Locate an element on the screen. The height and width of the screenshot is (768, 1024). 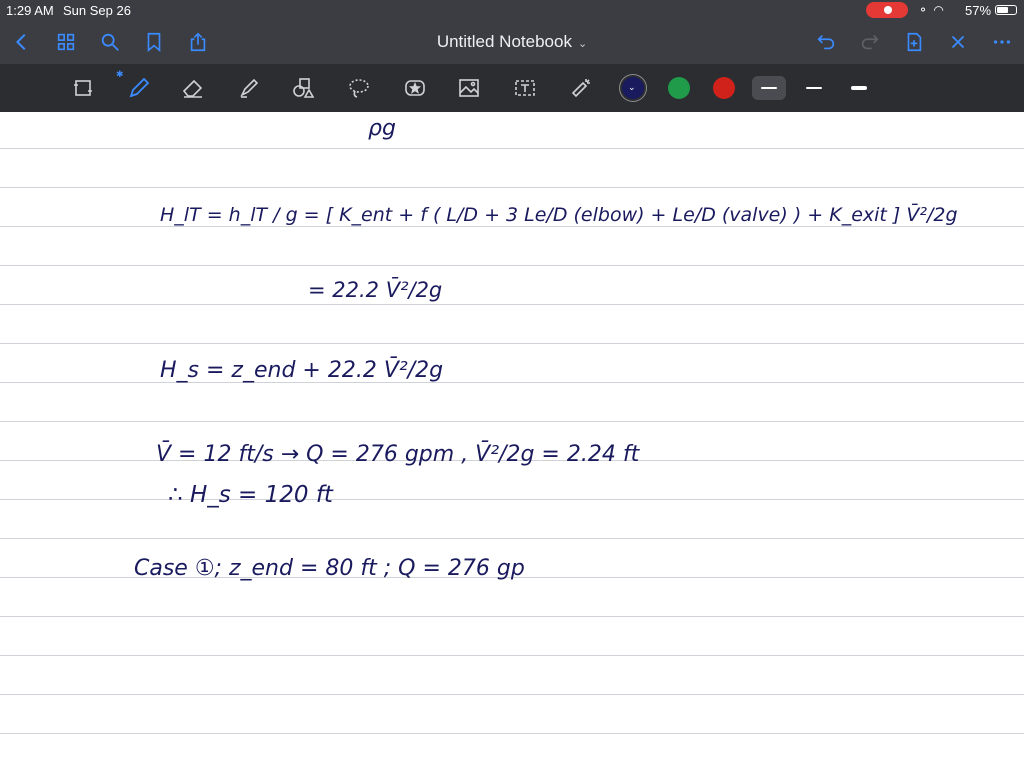
status-time: 1:29 AM is located at coordinates (30, 10).